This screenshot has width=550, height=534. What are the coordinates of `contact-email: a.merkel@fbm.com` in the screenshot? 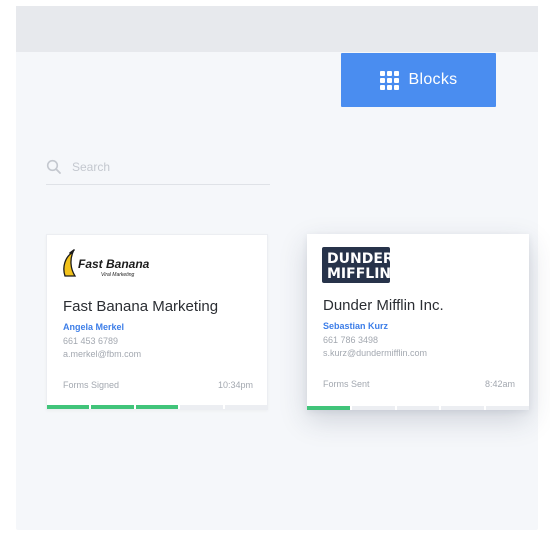 It's located at (102, 354).